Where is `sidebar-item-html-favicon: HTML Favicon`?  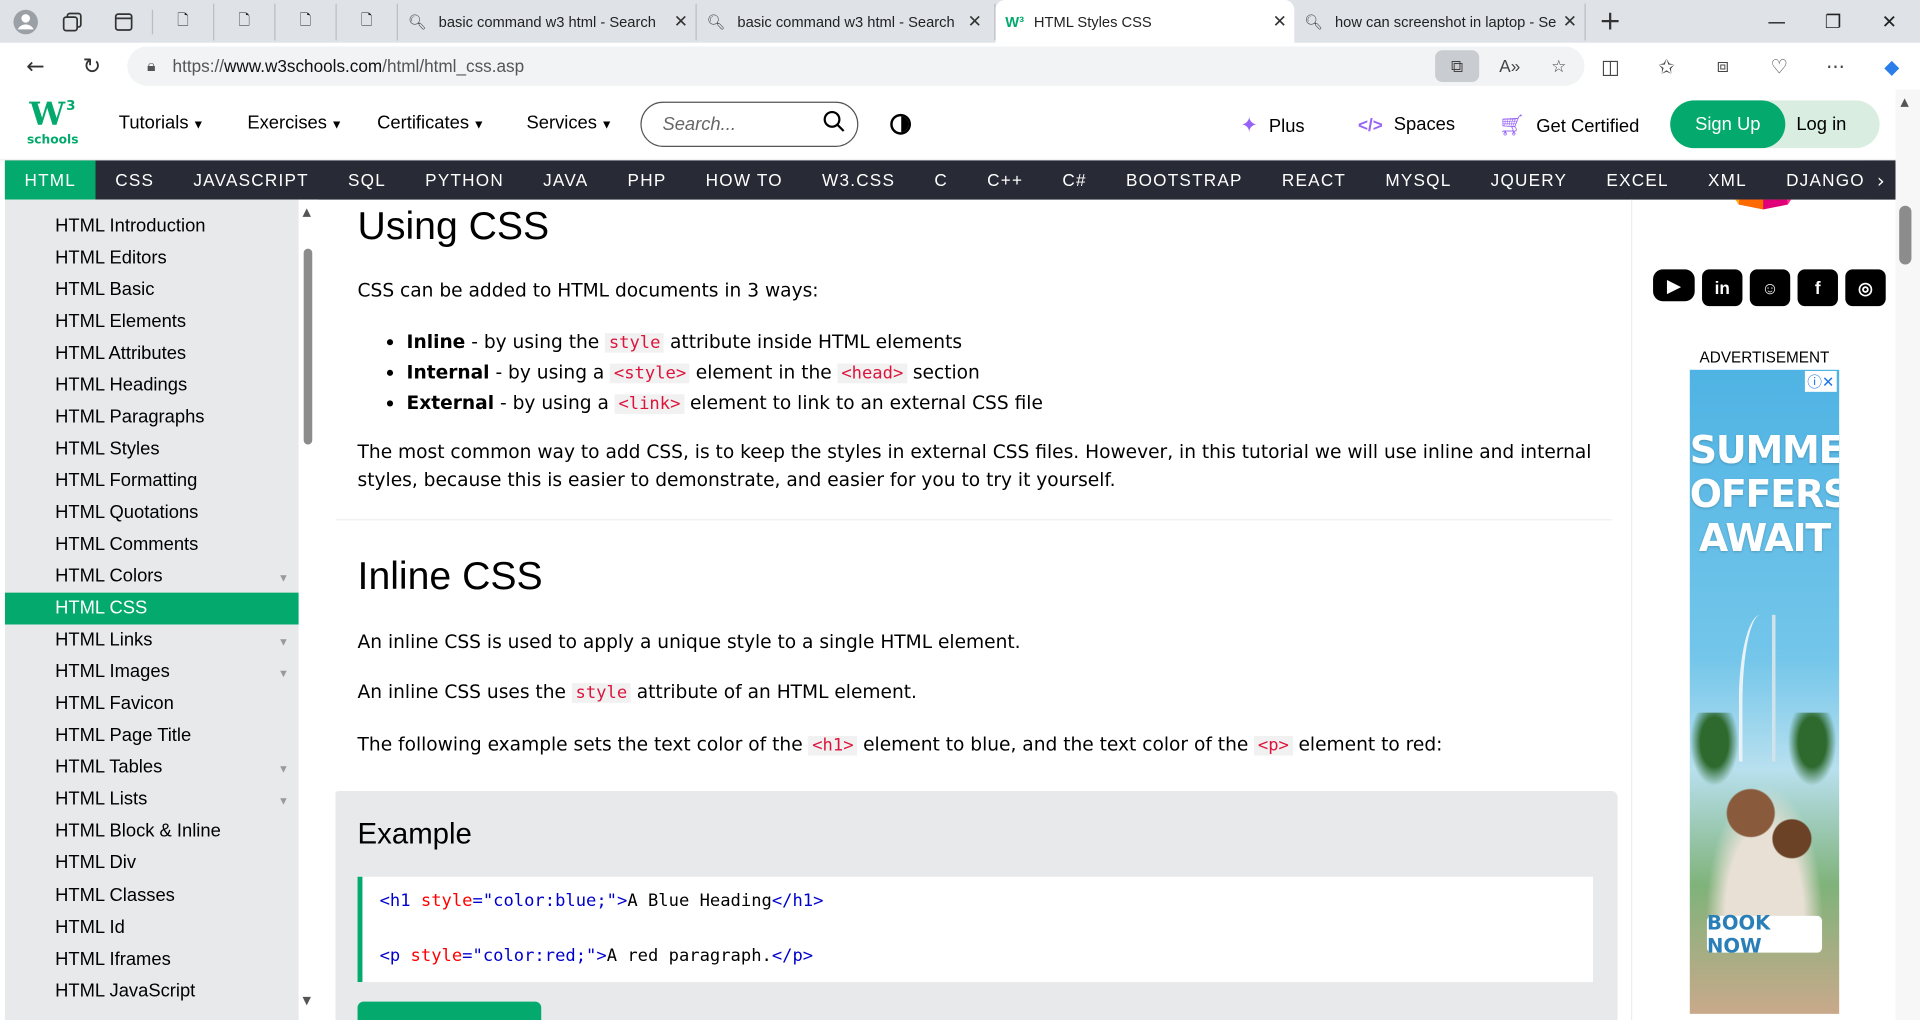
sidebar-item-html-favicon: HTML Favicon is located at coordinates (152, 704).